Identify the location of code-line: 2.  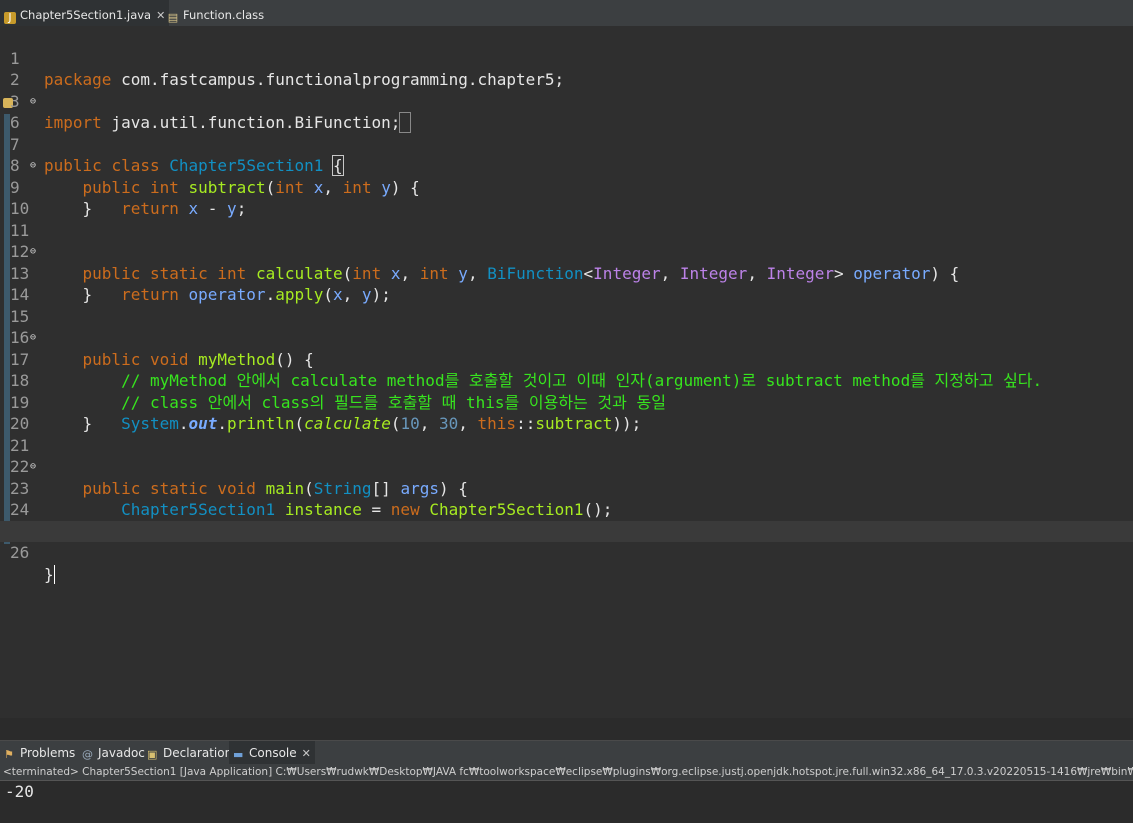
(15, 79).